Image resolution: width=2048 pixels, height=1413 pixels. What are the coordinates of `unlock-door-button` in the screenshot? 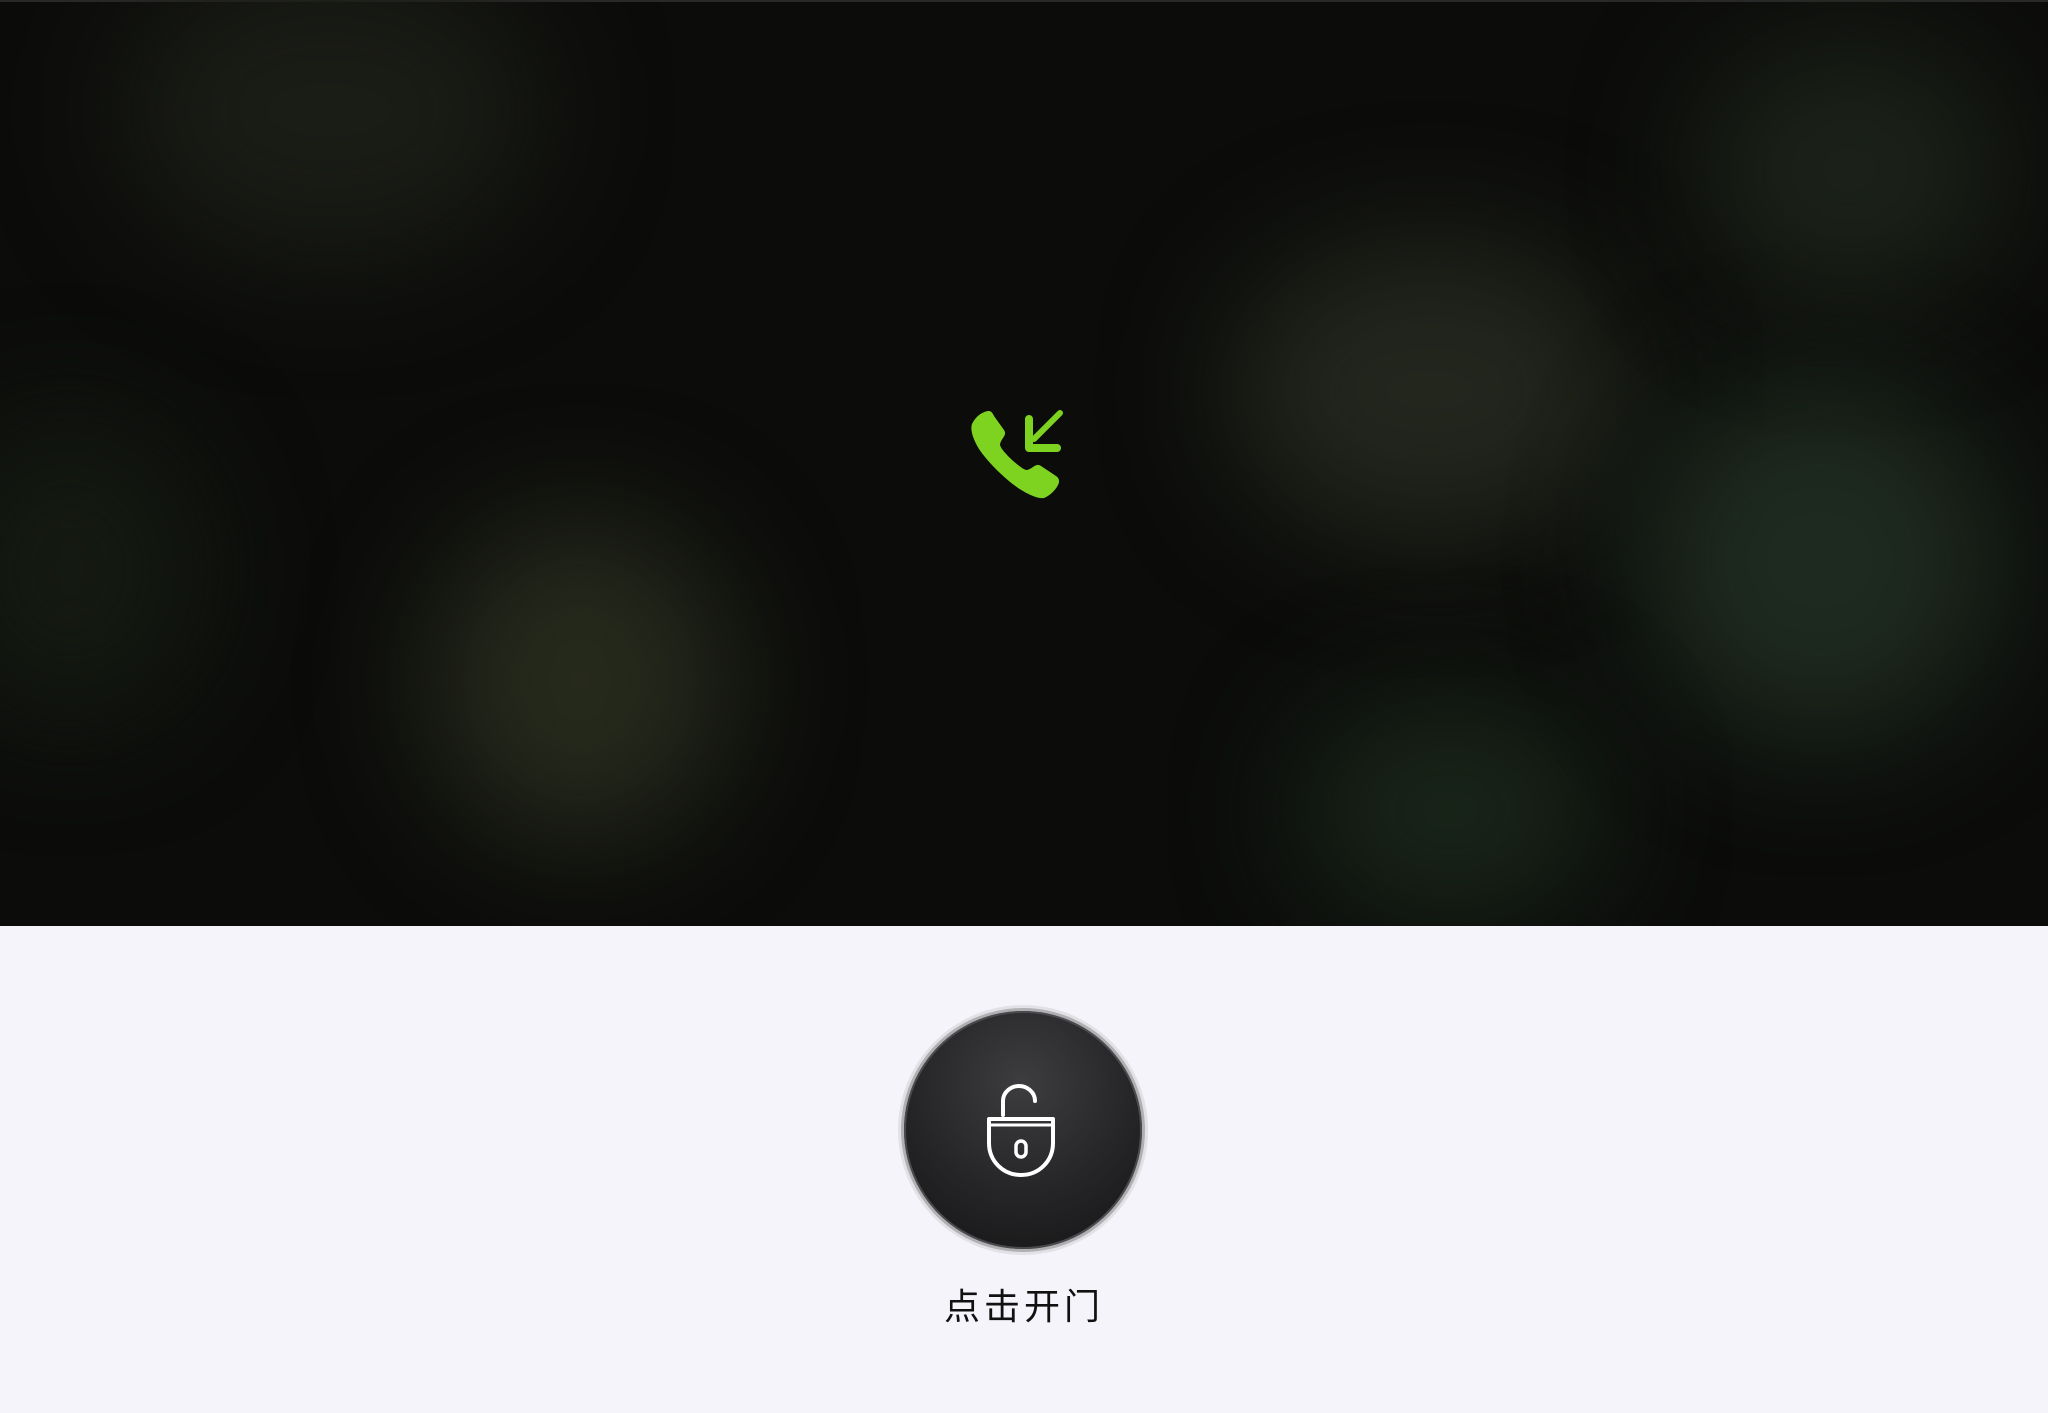 It's located at (1023, 1130).